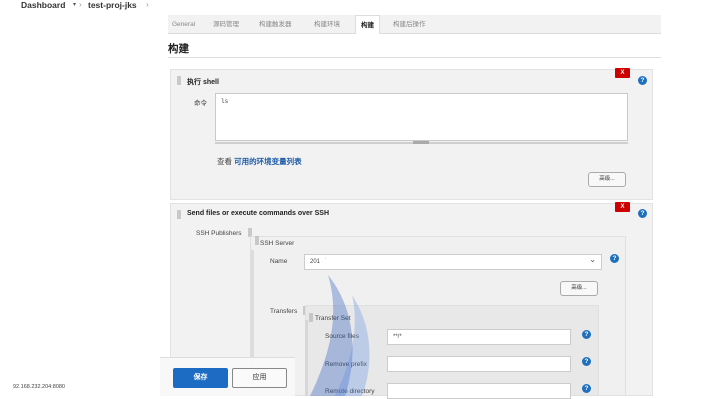 This screenshot has height=399, width=701. Describe the element at coordinates (622, 73) in the screenshot. I see `delete-shell-step-button: X` at that location.